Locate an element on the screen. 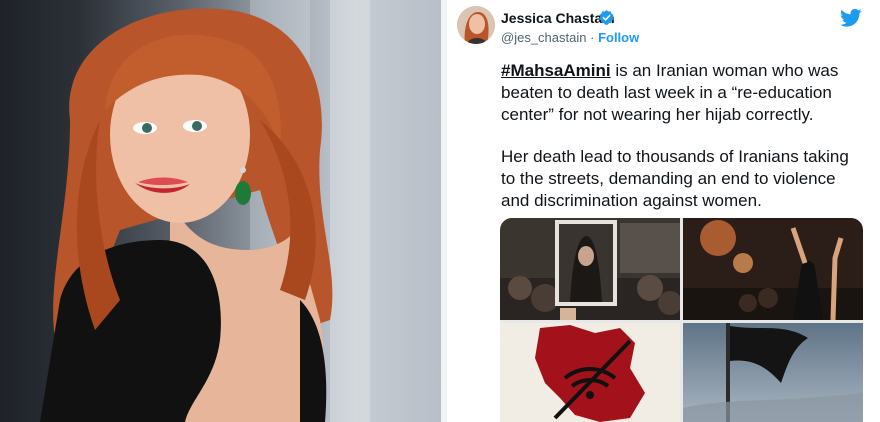  night-protest-graphic is located at coordinates (773, 269).